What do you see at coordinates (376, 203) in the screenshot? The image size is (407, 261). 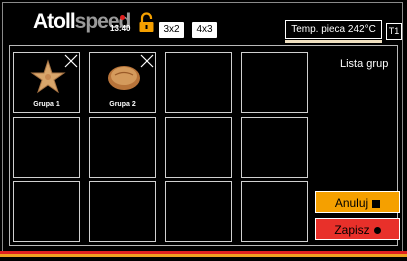 I see `stop-square-icon` at bounding box center [376, 203].